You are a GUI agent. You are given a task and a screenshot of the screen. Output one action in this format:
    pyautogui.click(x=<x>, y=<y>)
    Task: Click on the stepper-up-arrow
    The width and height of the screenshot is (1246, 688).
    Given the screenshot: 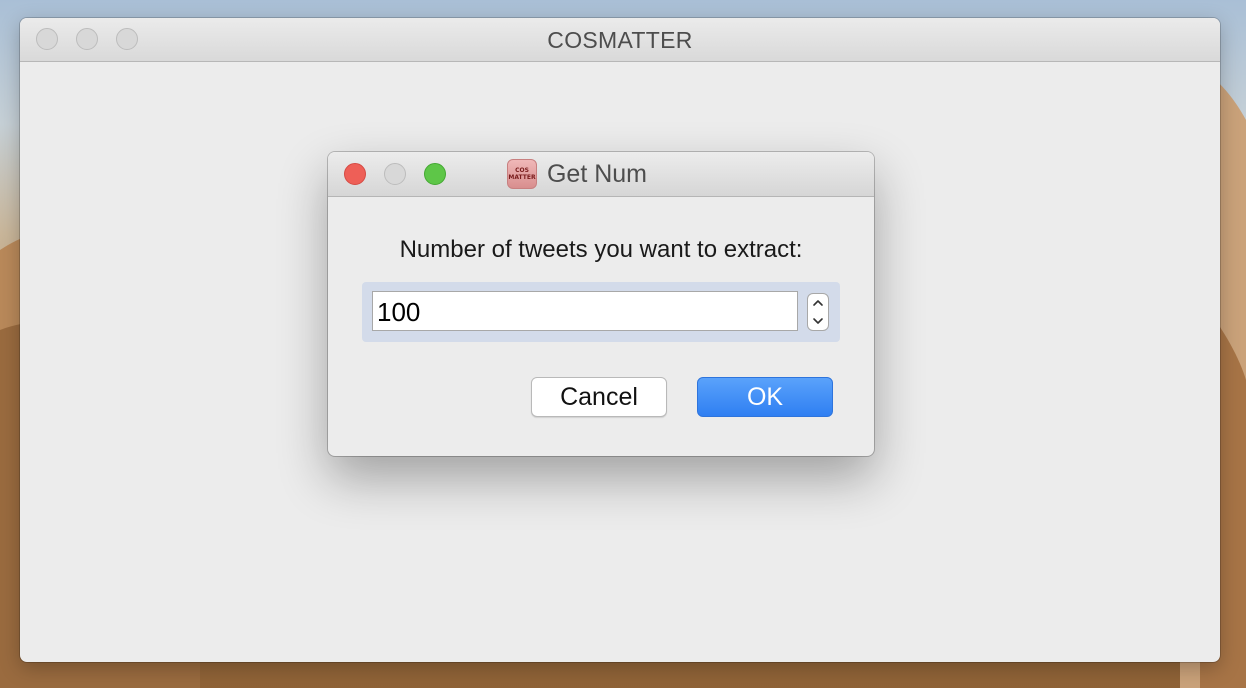 What is the action you would take?
    pyautogui.click(x=818, y=303)
    